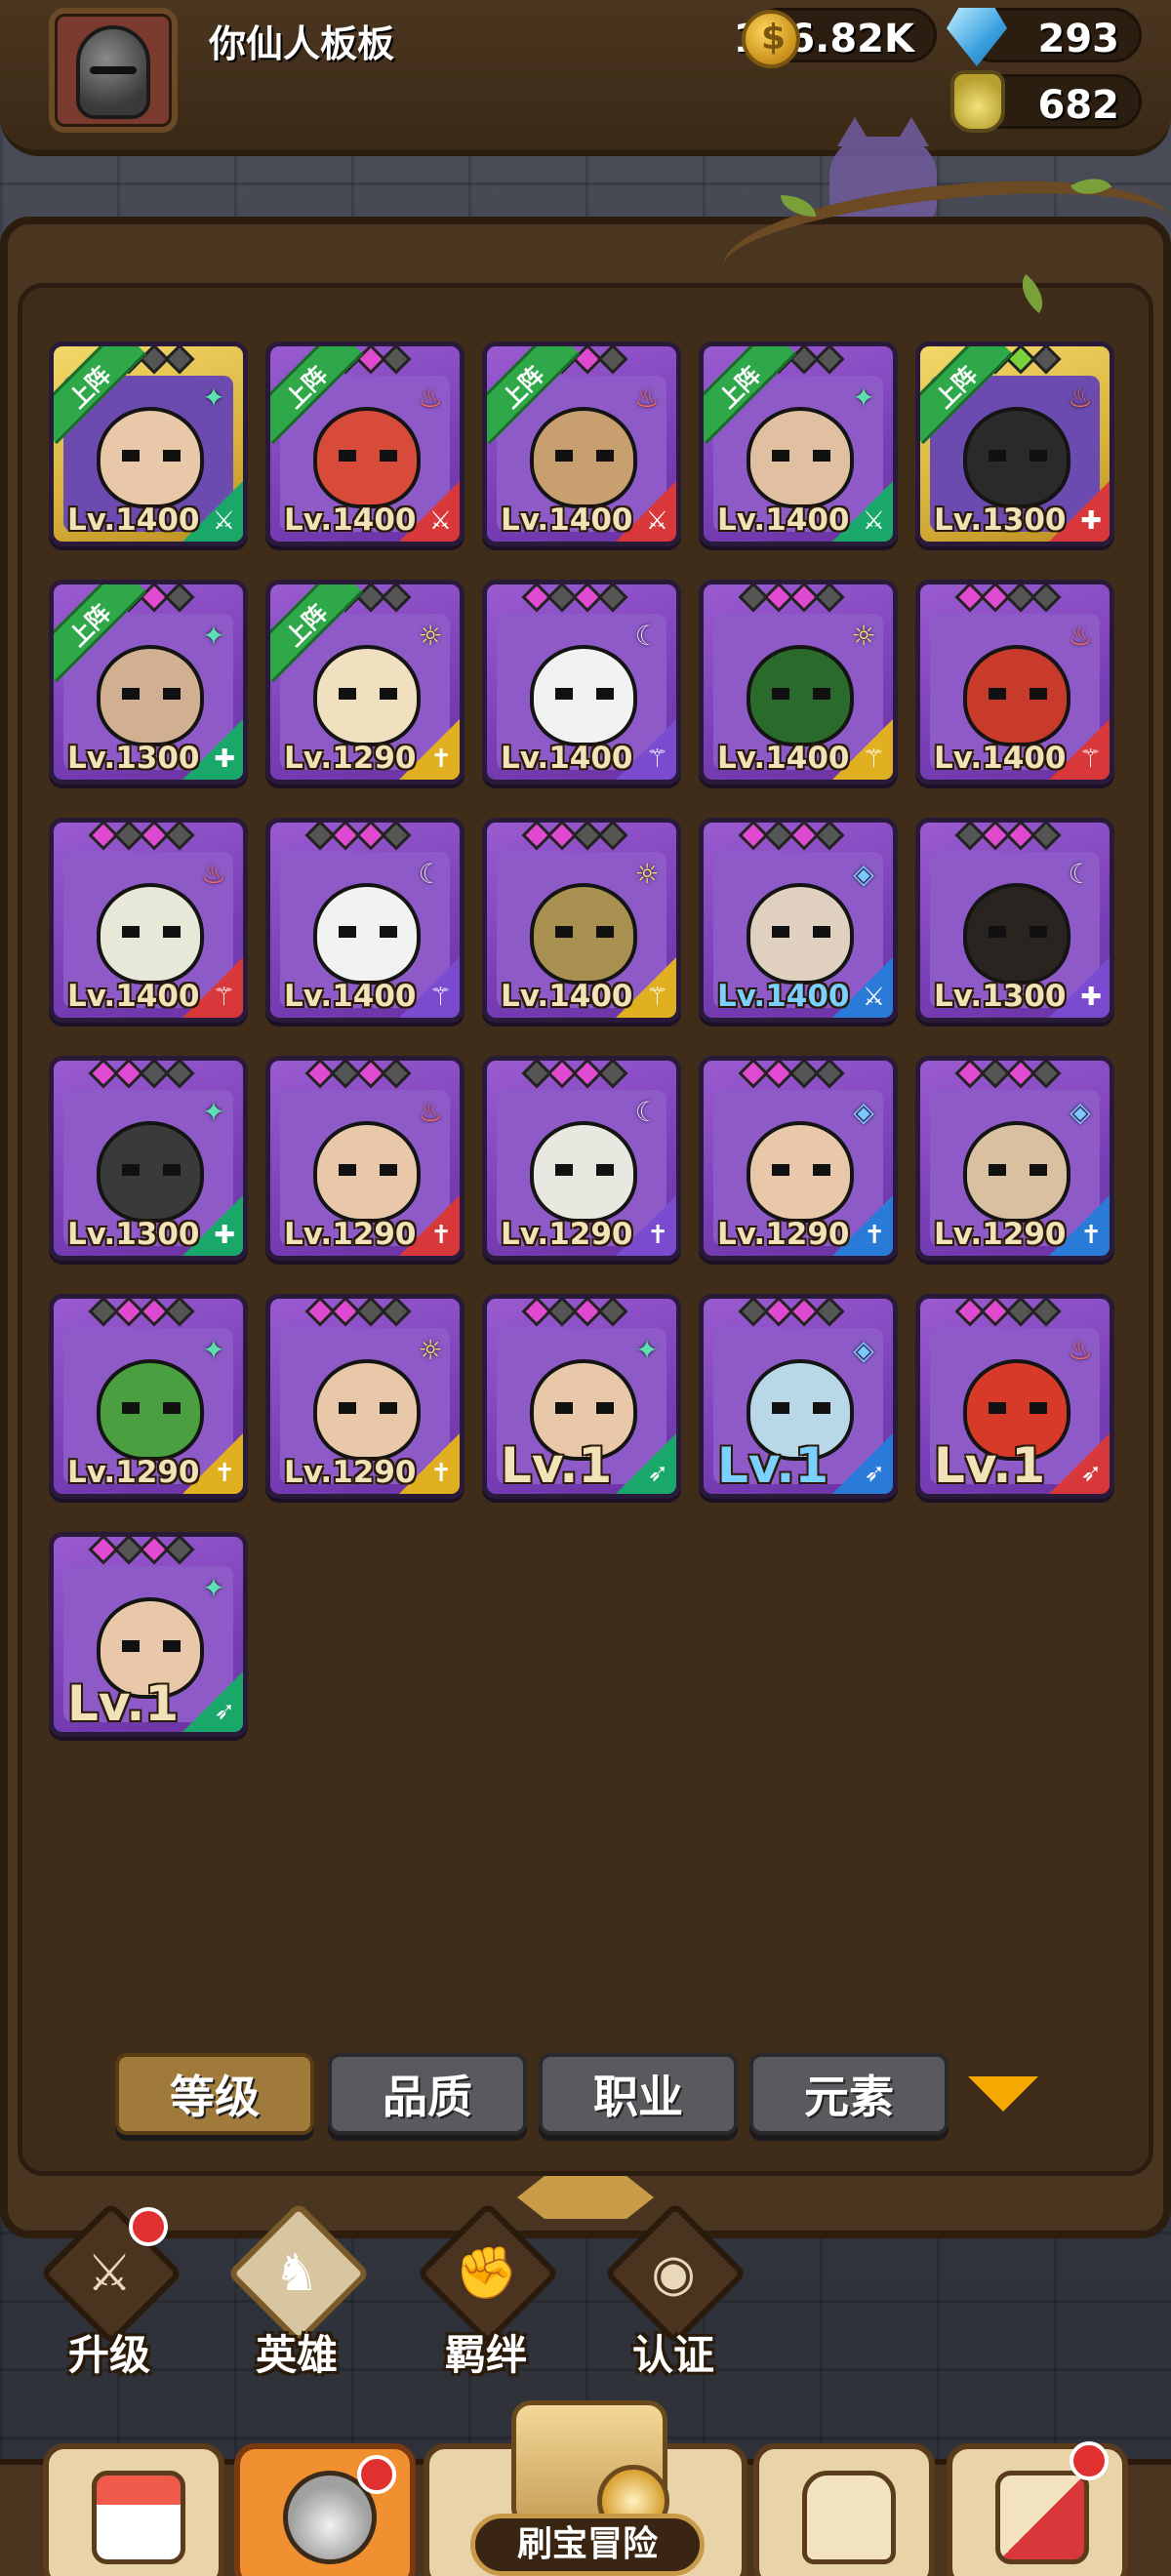 The image size is (1171, 2576). Describe the element at coordinates (148, 1158) in the screenshot. I see `hero-card: ✦ ✚ Lv.1300` at that location.